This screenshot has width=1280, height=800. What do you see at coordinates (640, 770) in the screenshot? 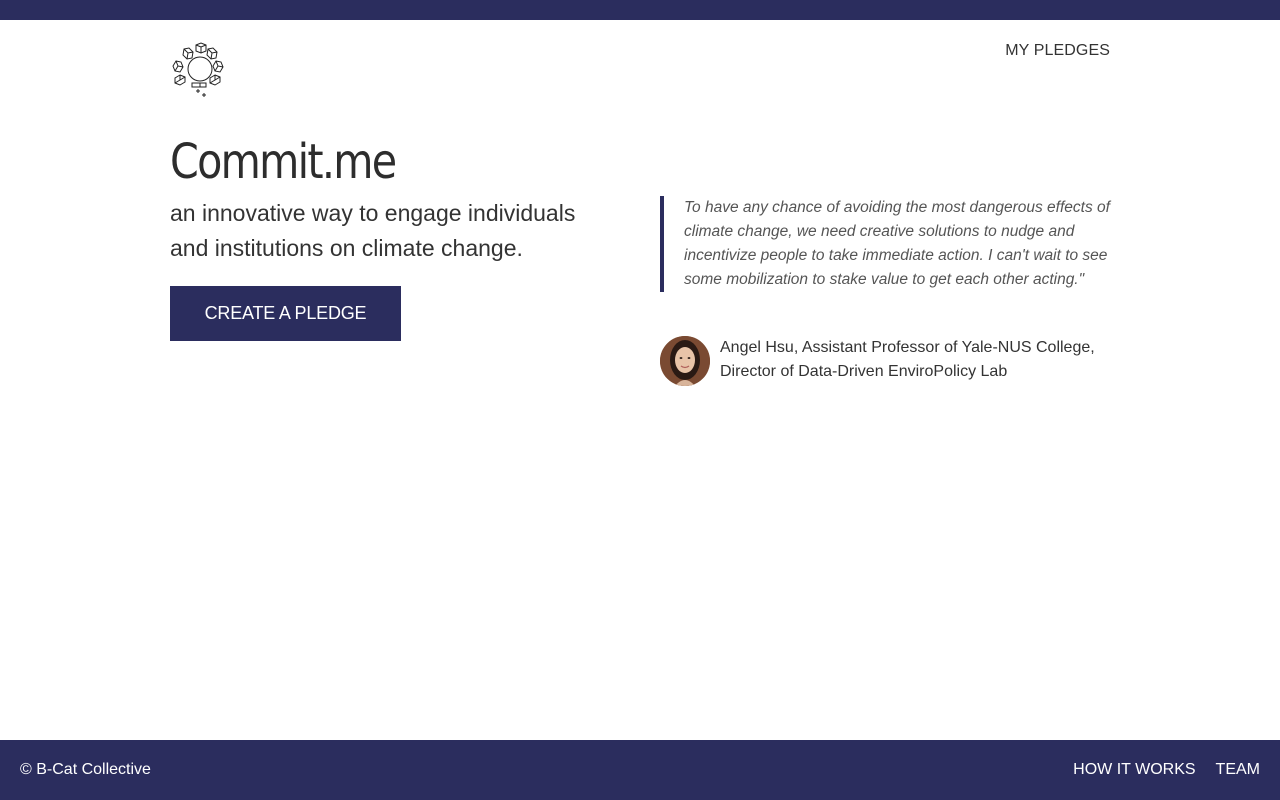
I see `footer: © B-Cat Collective HOW IT WORKS TEAM` at bounding box center [640, 770].